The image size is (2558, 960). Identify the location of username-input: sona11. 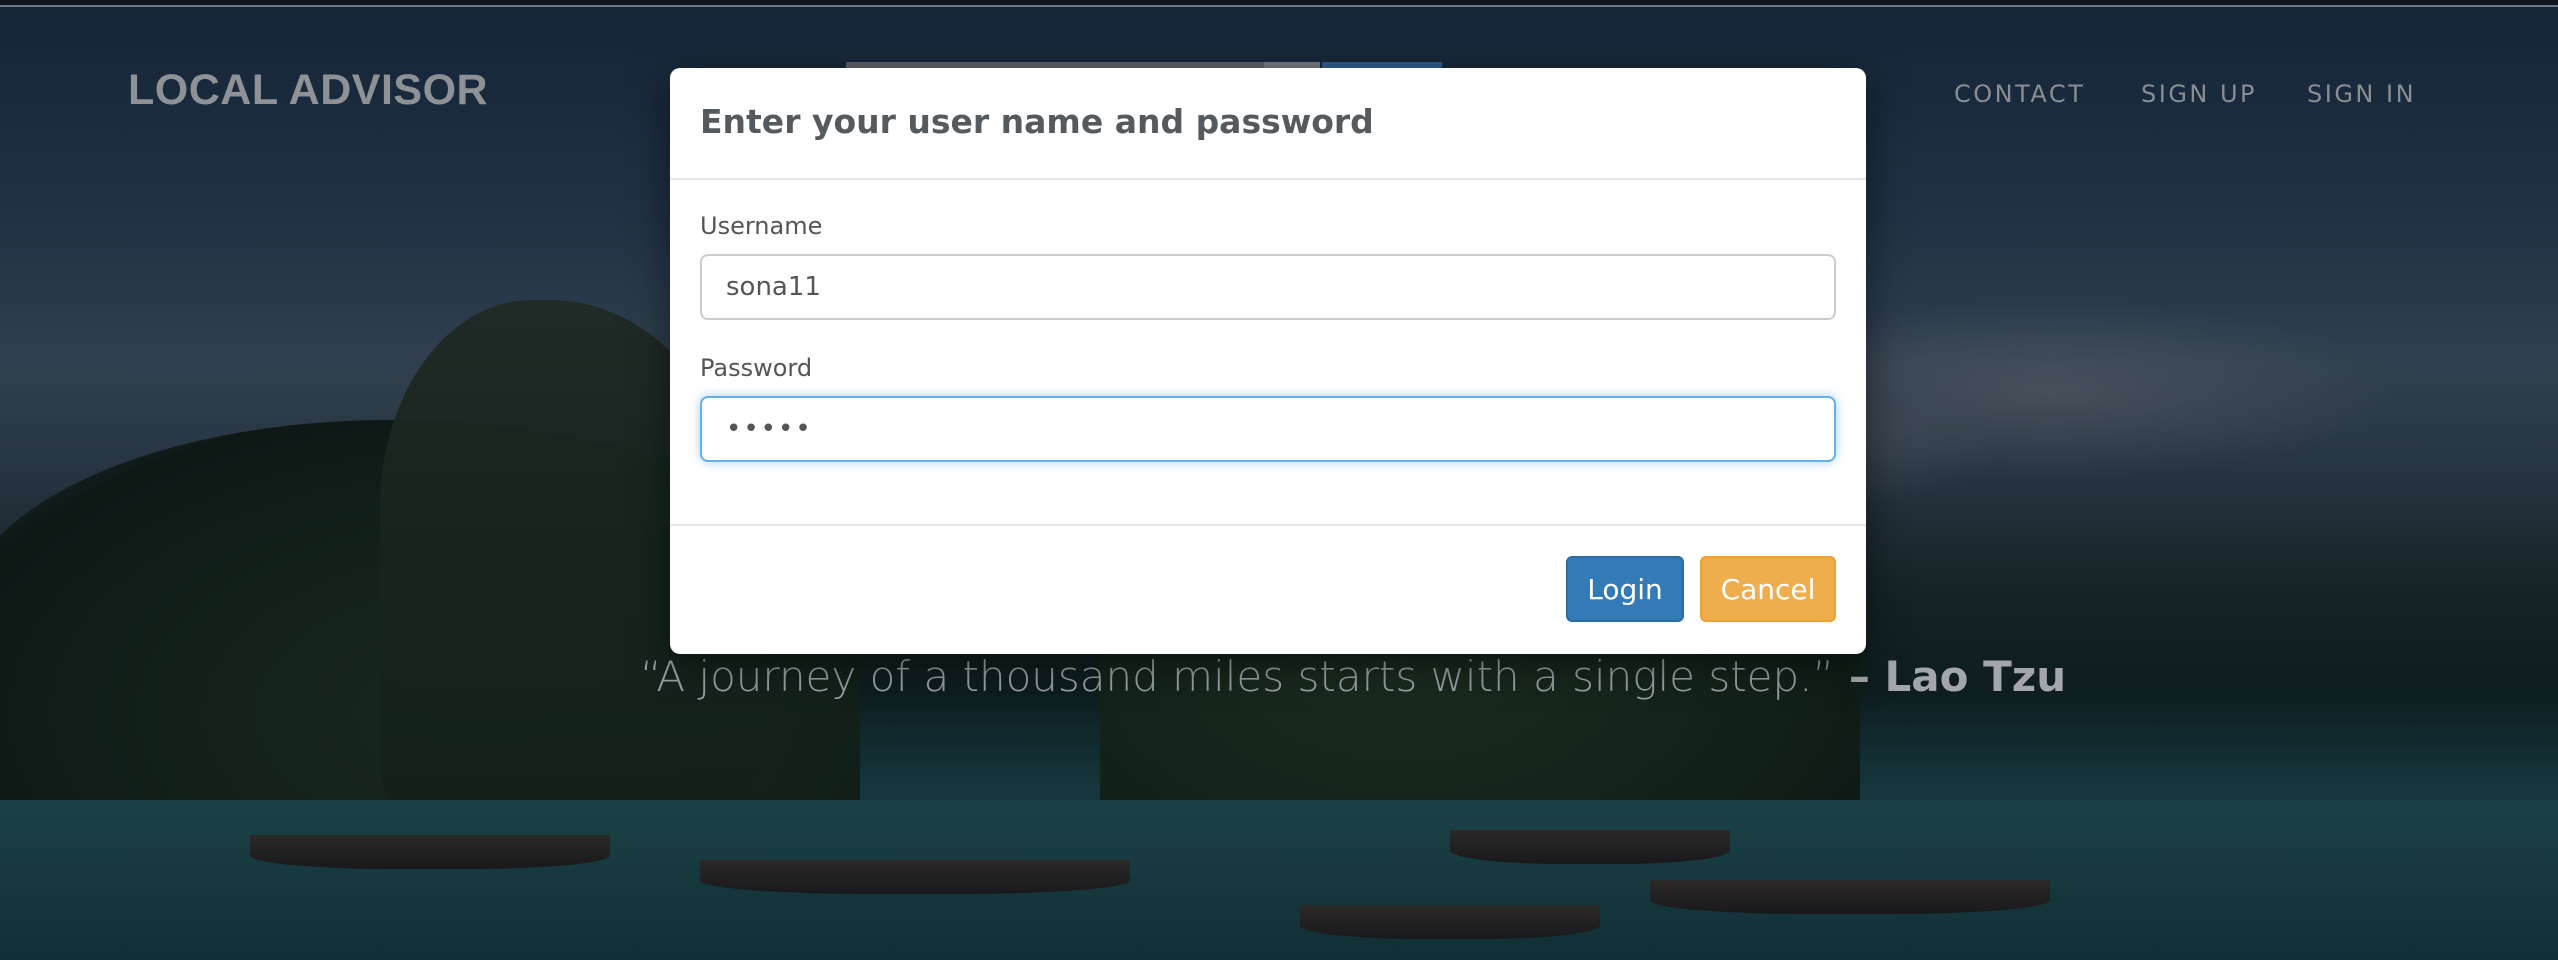
(1268, 287).